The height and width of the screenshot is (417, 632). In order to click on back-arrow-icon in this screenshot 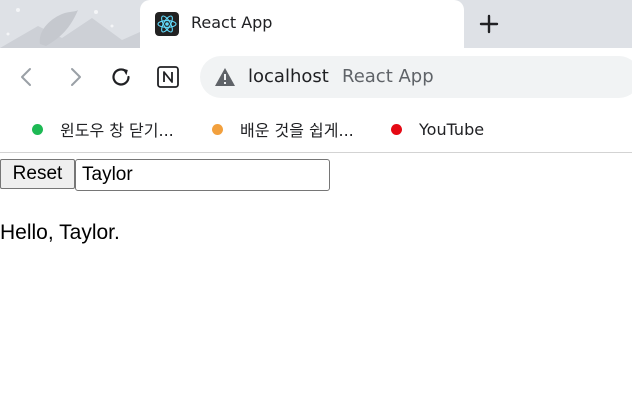, I will do `click(26, 77)`.